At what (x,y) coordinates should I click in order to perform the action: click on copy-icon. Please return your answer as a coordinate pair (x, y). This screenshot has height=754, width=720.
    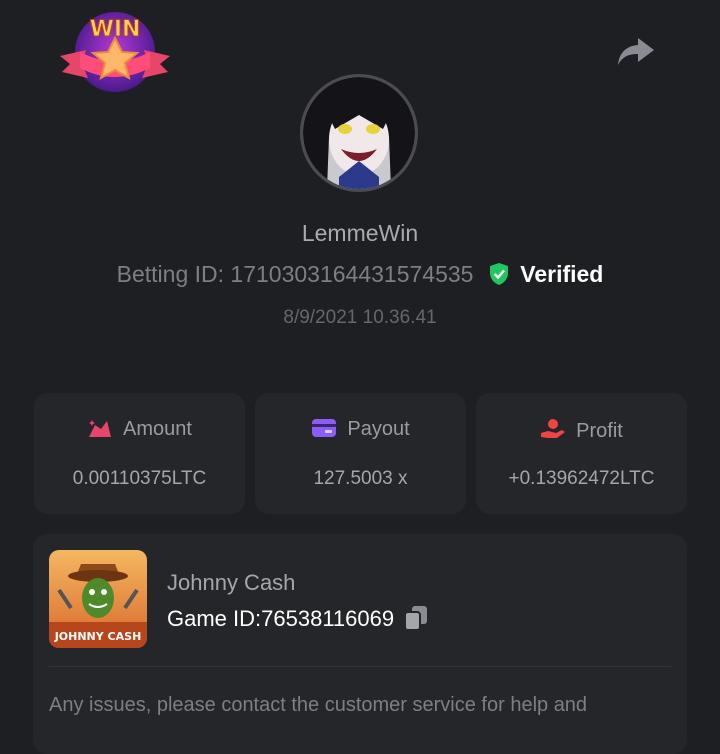
    Looking at the image, I should click on (416, 621).